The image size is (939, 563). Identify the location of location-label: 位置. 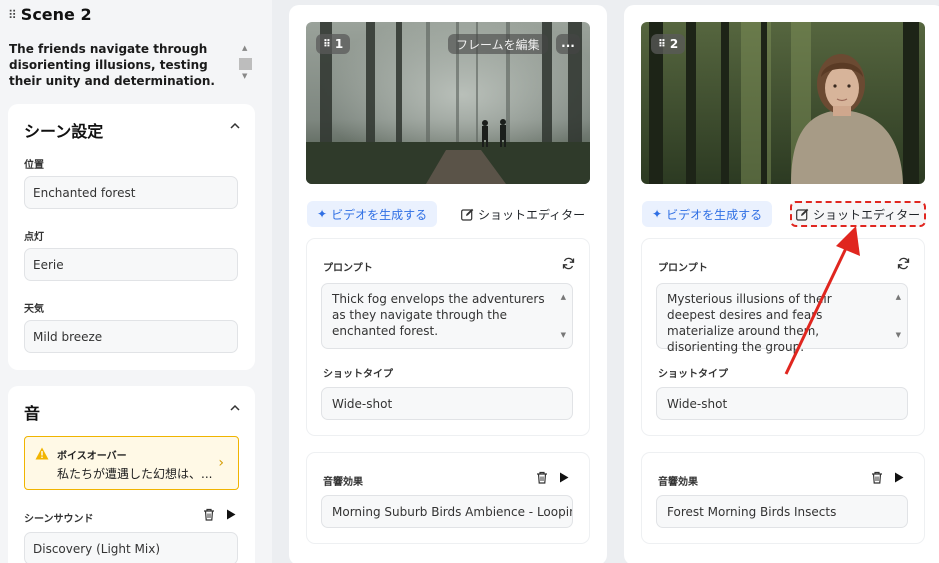
(34, 165).